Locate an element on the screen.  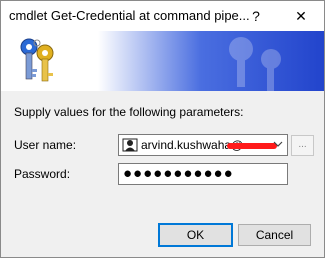
help-button: ? is located at coordinates (256, 16).